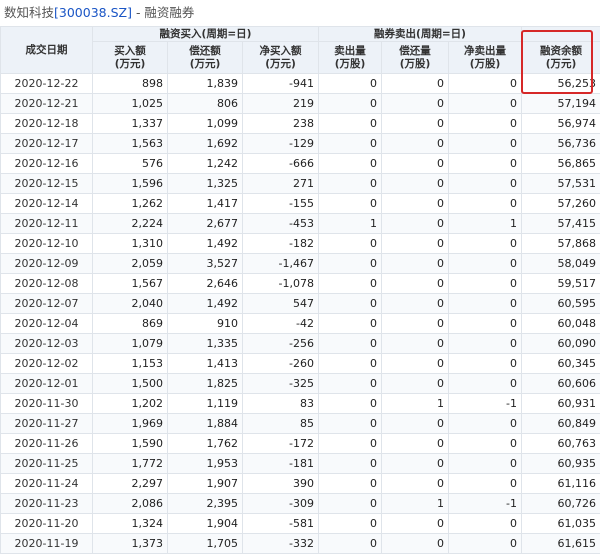 Image resolution: width=600 pixels, height=554 pixels. I want to click on cell-margin-balance: 61,615, so click(561, 544).